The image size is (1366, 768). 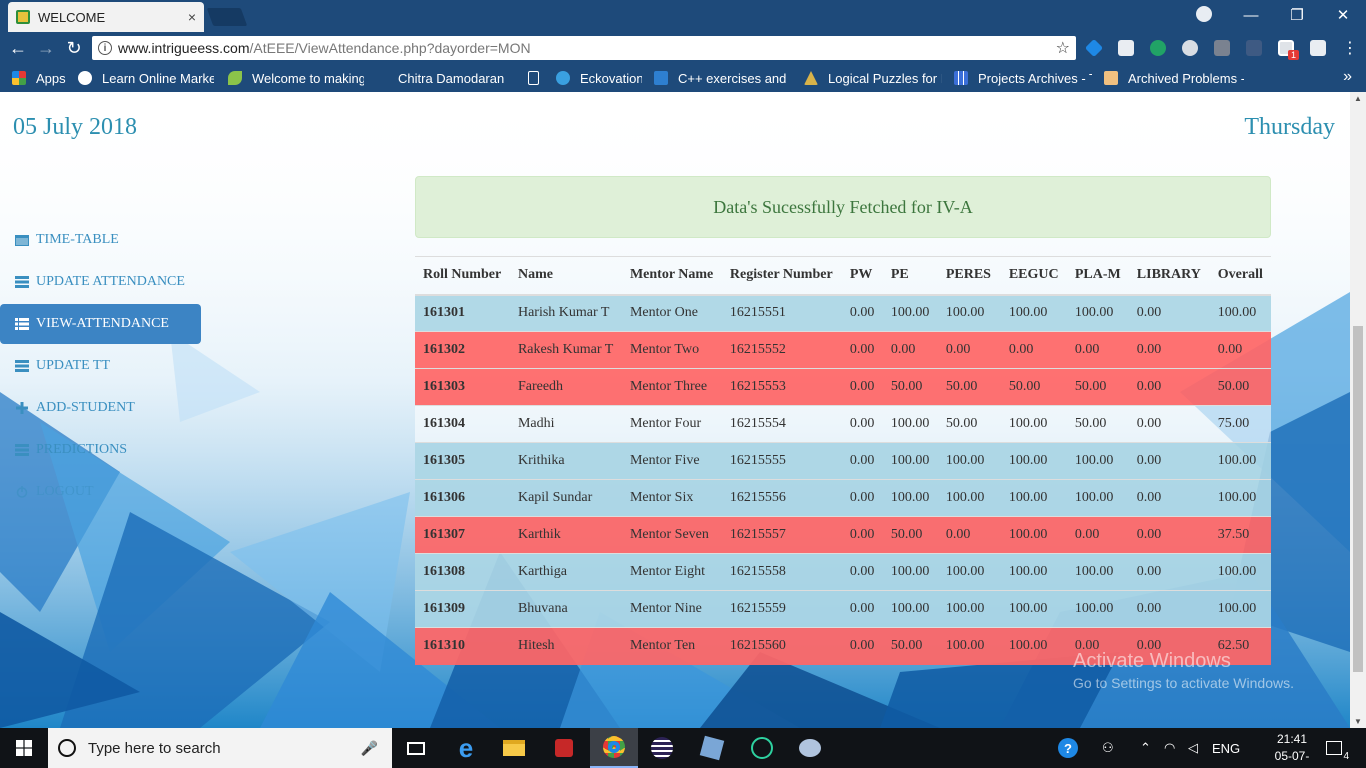 I want to click on bookmark-star-icon: ☆, so click(x=1063, y=48).